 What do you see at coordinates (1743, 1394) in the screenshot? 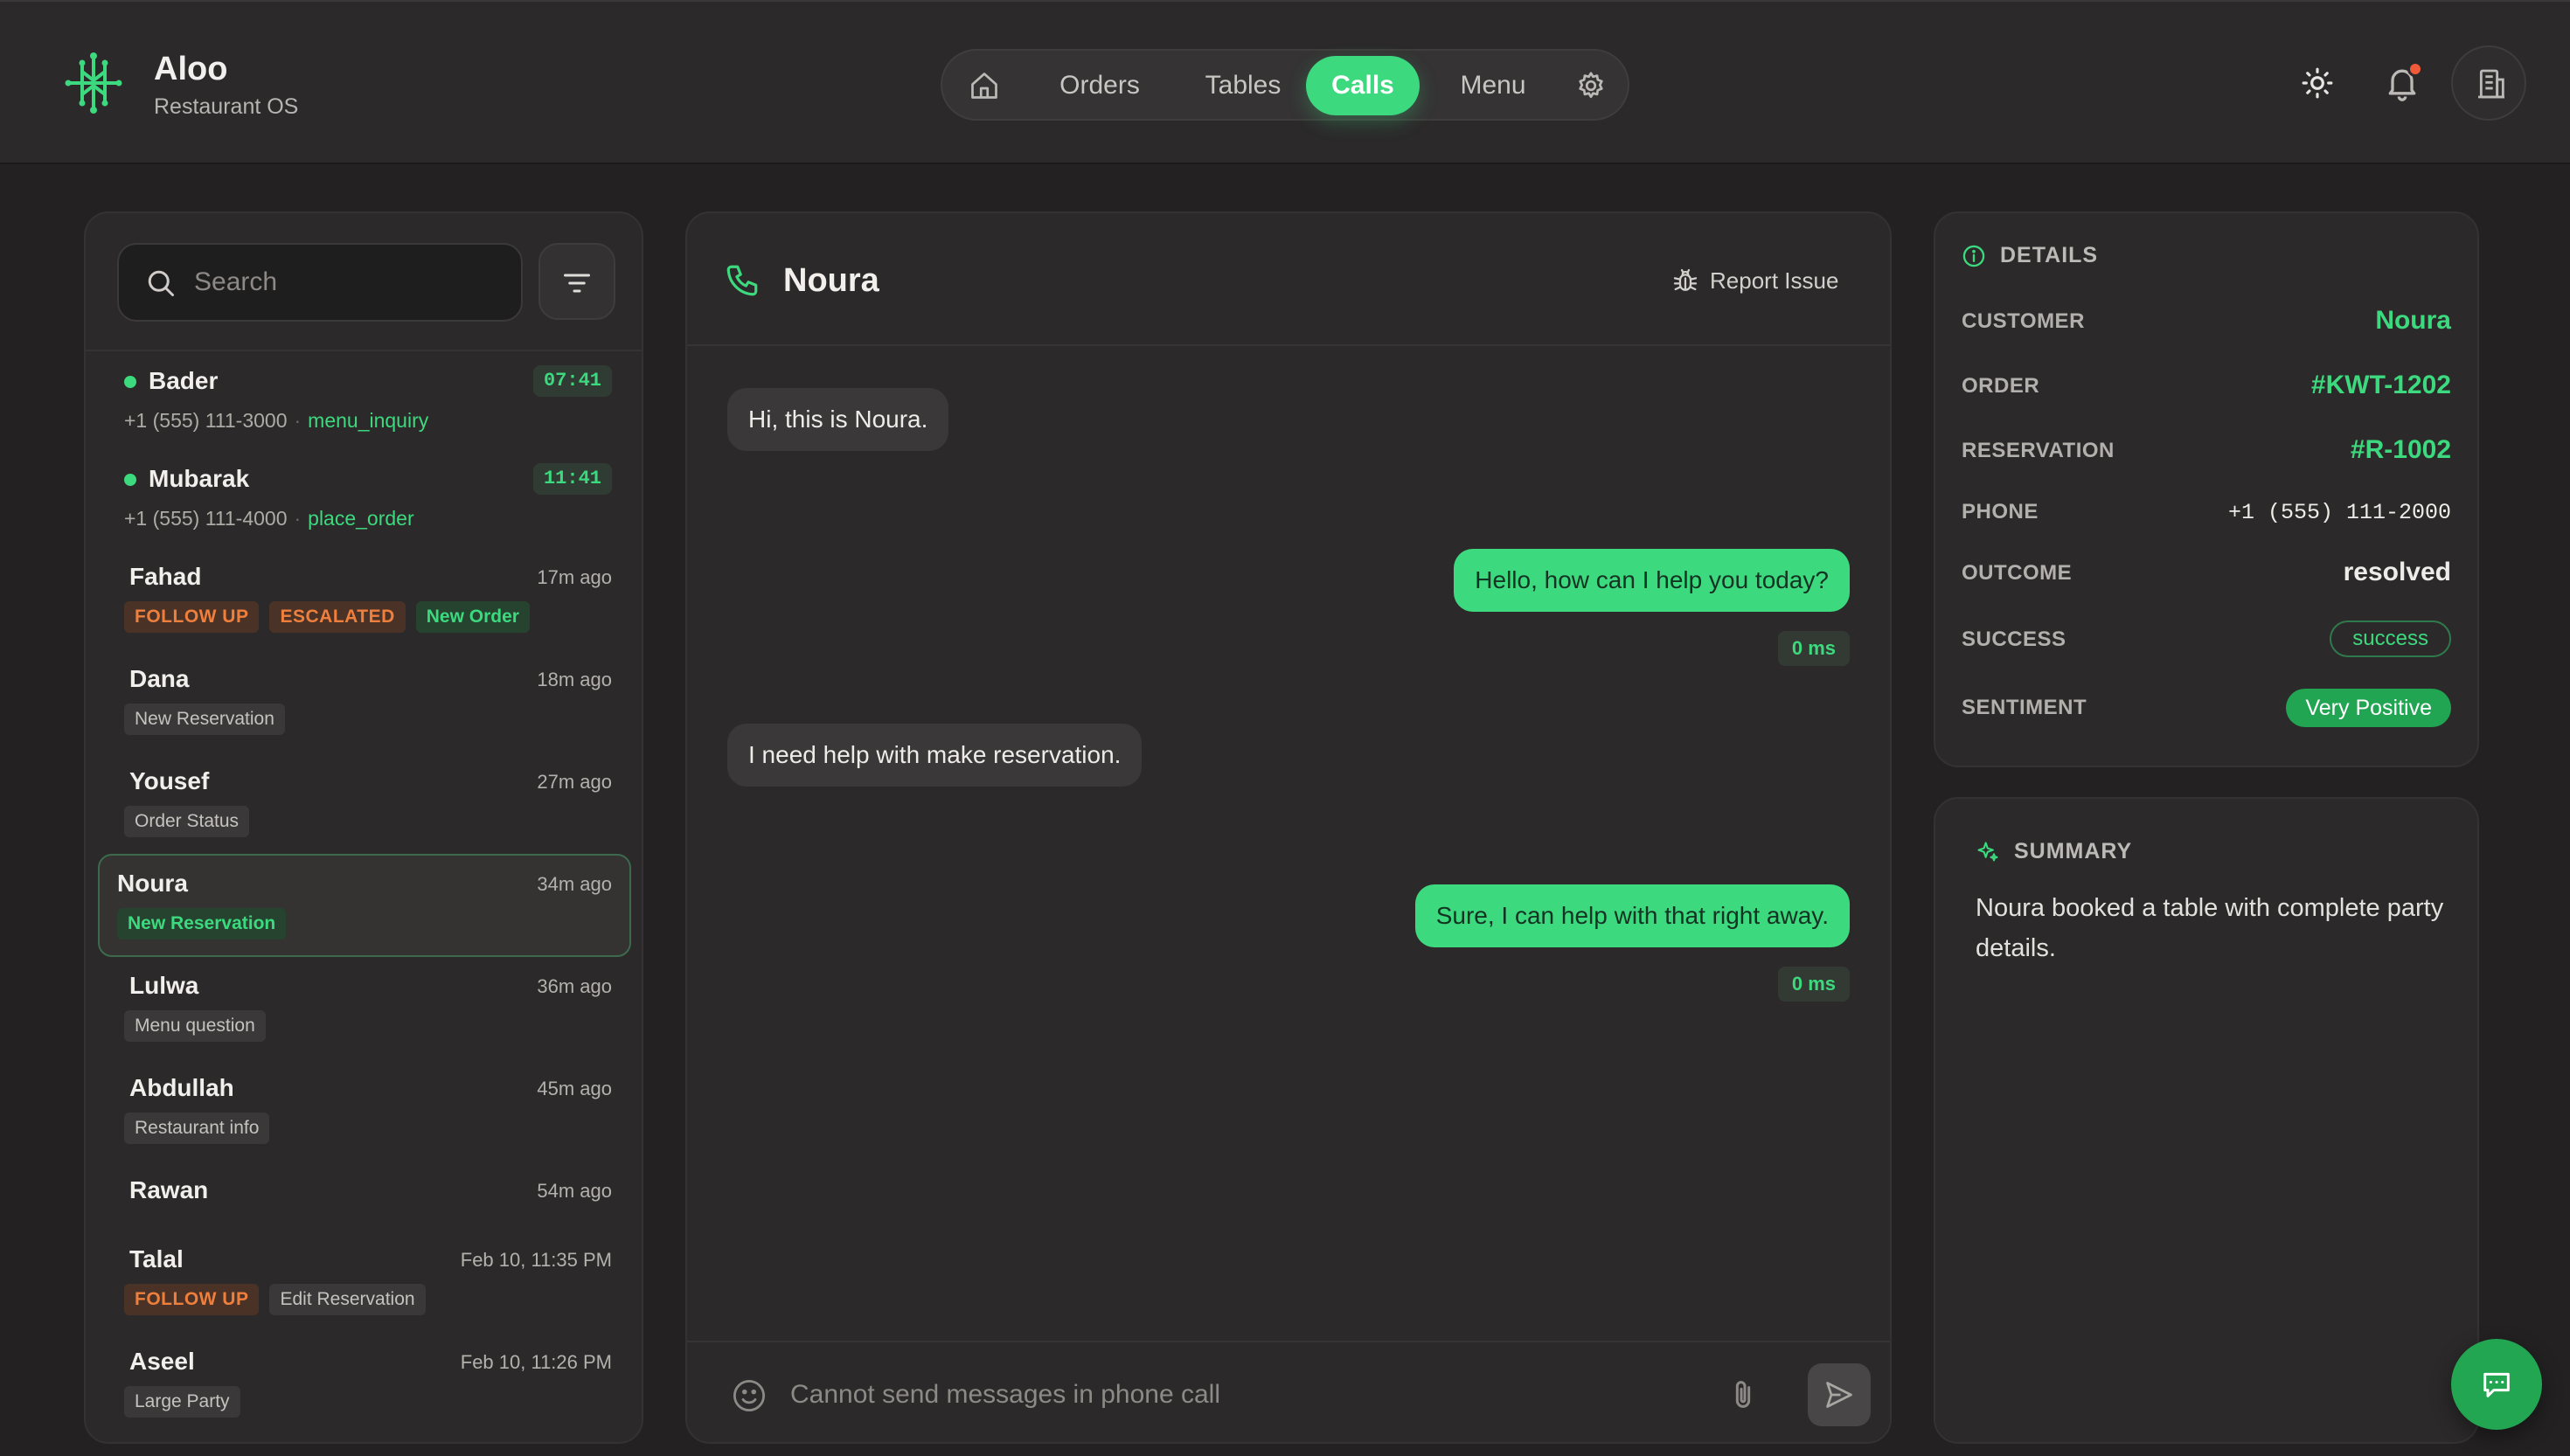
I see `paperclip-icon` at bounding box center [1743, 1394].